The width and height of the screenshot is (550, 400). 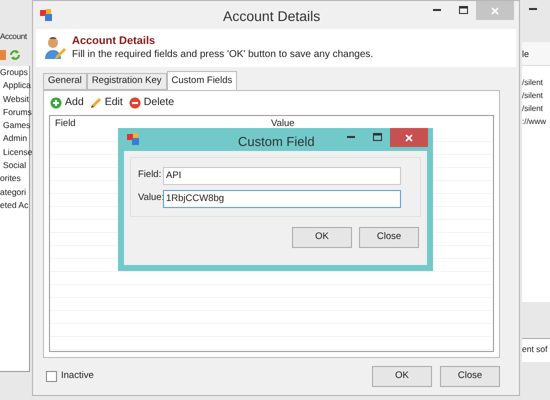 I want to click on delete-button: Delete, so click(x=151, y=103).